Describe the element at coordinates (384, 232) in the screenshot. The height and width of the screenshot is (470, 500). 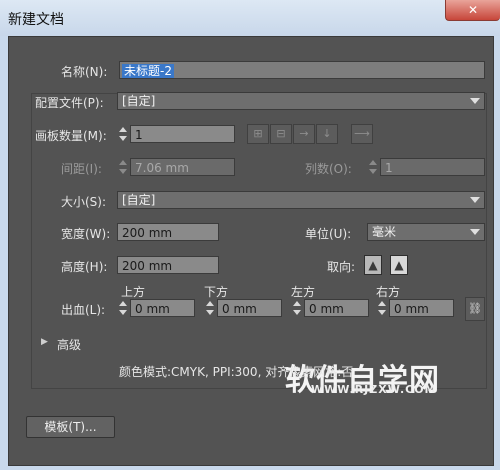
I see `units-select-value: 毫米` at that location.